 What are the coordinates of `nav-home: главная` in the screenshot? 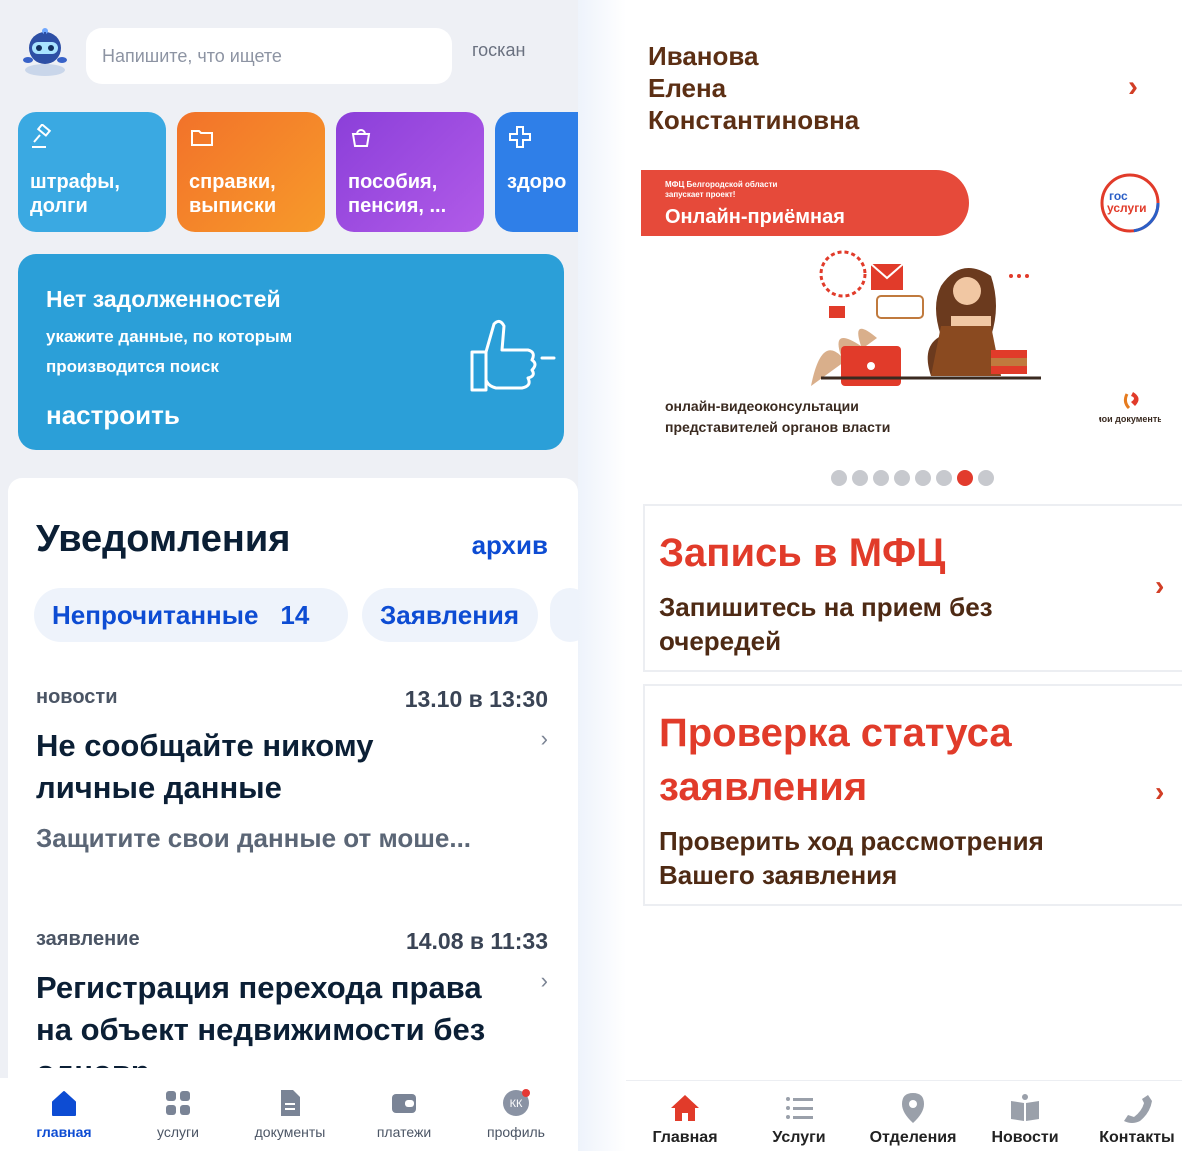 It's located at (64, 1114).